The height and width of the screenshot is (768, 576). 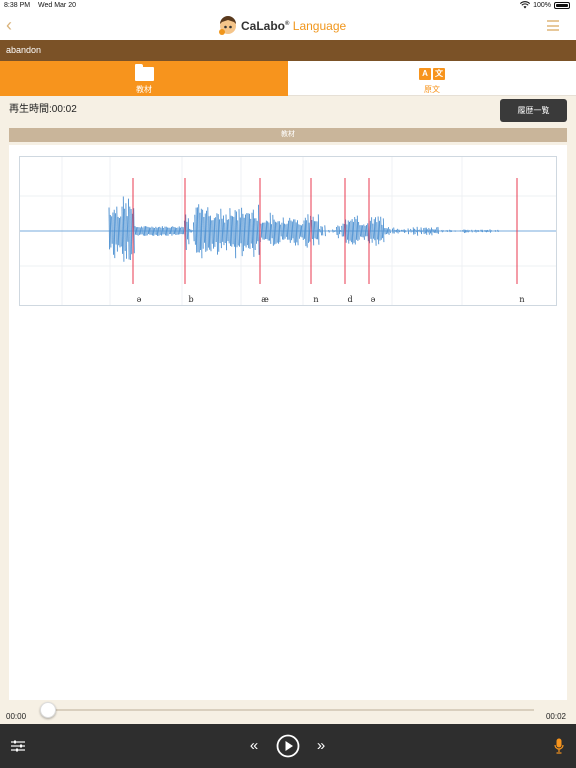 I want to click on status-date: Wed Mar 20, so click(x=57, y=5).